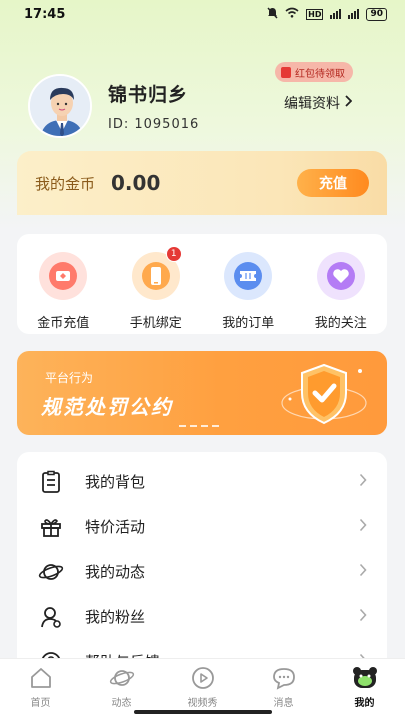 This screenshot has height=720, width=405. I want to click on shortcut-grid: 金币充值 1 手机绑定 我的订单 我的关注, so click(202, 284).